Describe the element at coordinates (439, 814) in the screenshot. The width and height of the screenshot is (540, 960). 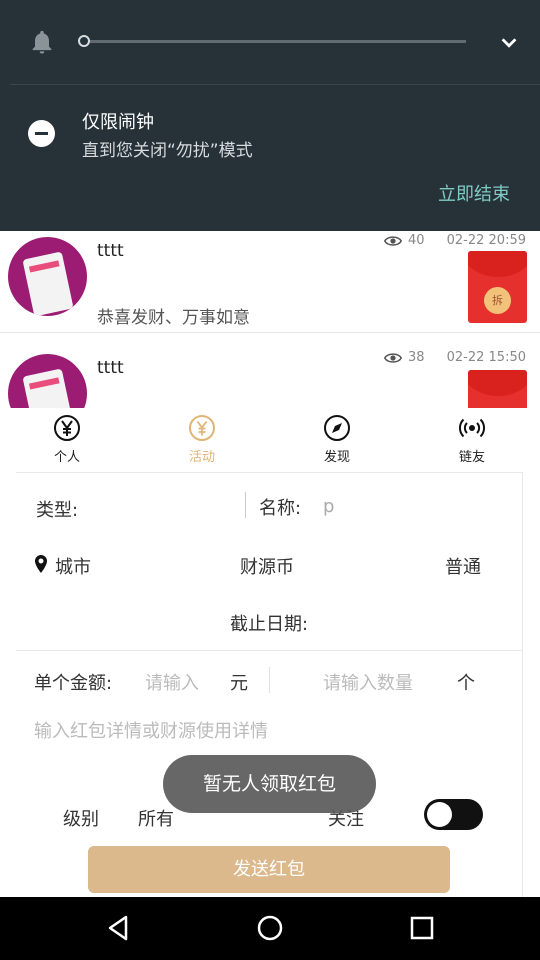
I see `toggle-knob` at that location.